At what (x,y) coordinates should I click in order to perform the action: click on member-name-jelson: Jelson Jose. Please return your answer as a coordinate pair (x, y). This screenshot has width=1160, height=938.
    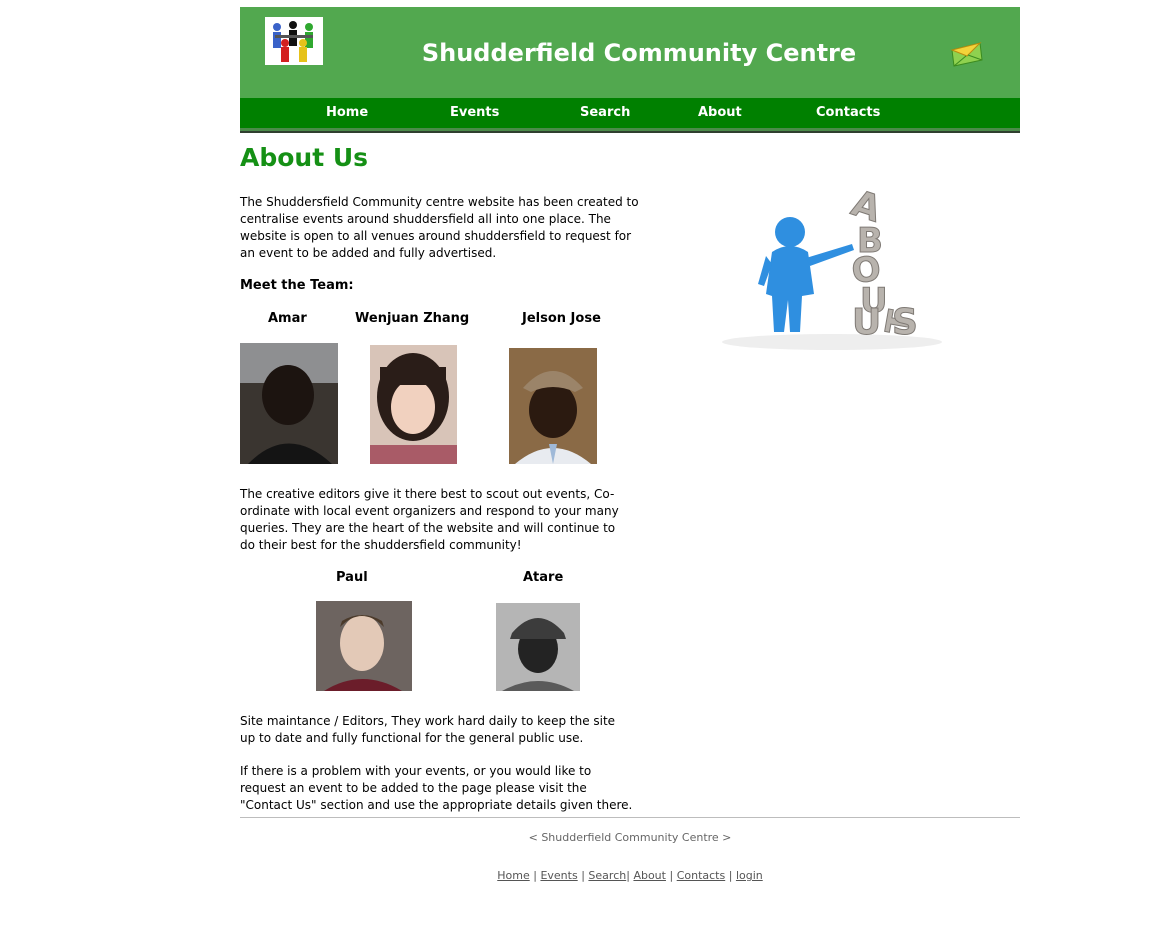
    Looking at the image, I should click on (561, 318).